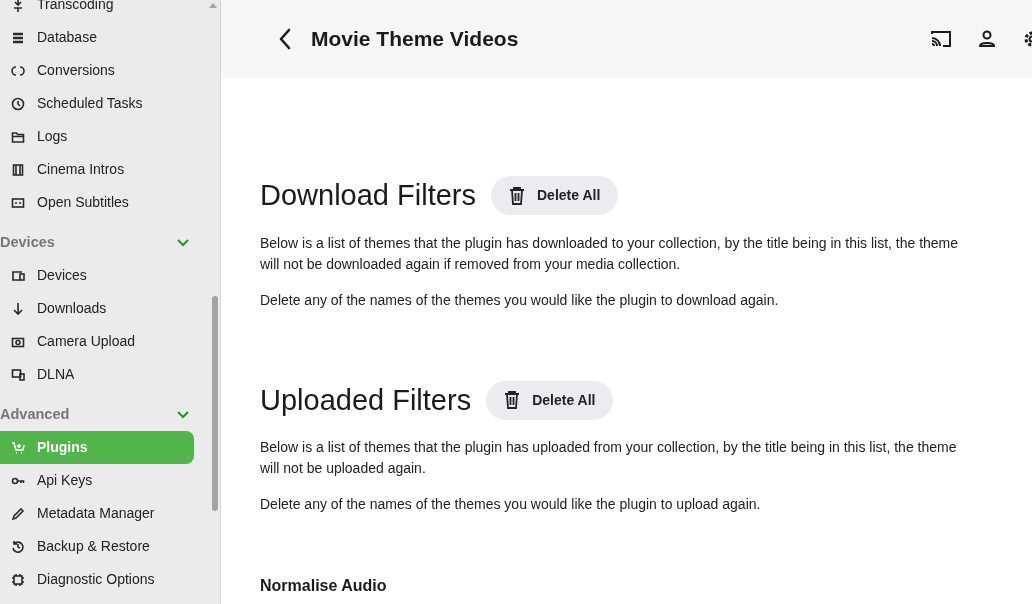 Image resolution: width=1032 pixels, height=604 pixels. What do you see at coordinates (97, 374) in the screenshot?
I see `nav-item: DLNA` at bounding box center [97, 374].